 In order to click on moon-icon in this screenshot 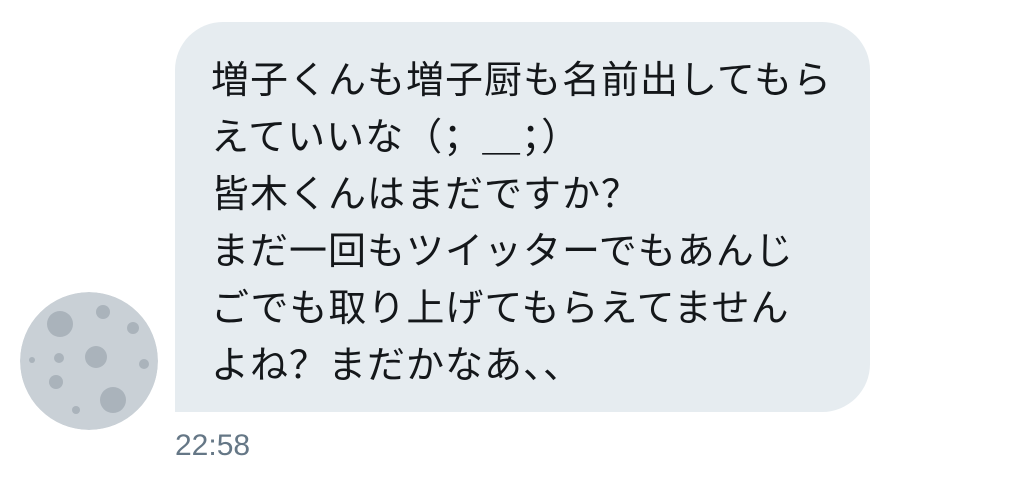, I will do `click(89, 361)`.